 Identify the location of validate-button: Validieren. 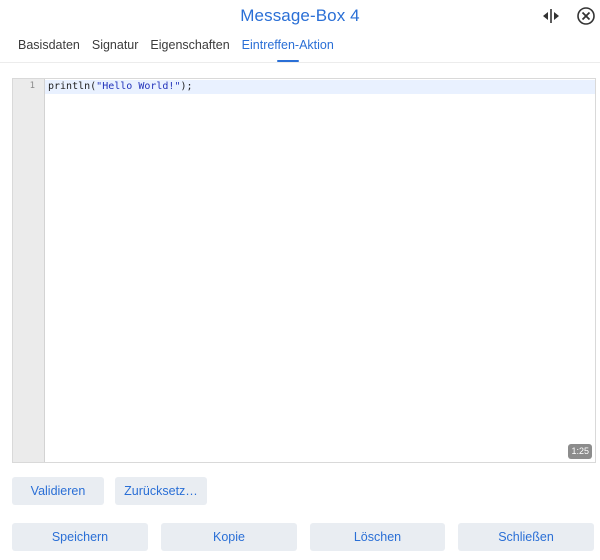
(58, 491).